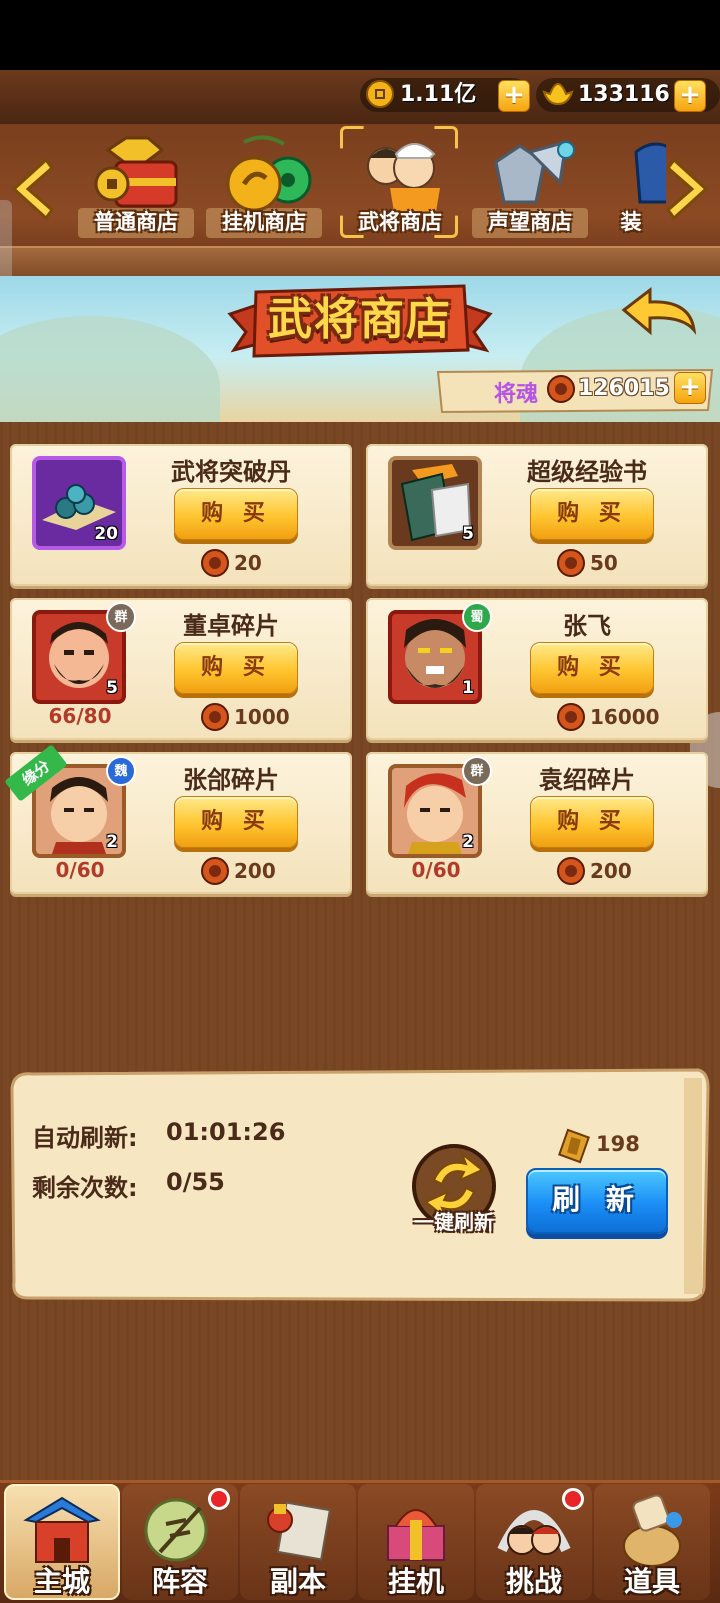  I want to click on breakthrough-pill-icon: 20, so click(79, 503).